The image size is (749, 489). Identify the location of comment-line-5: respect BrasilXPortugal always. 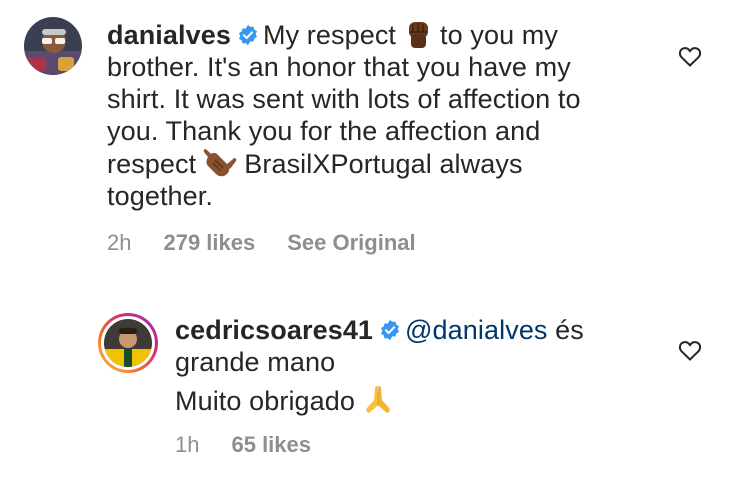
(315, 164).